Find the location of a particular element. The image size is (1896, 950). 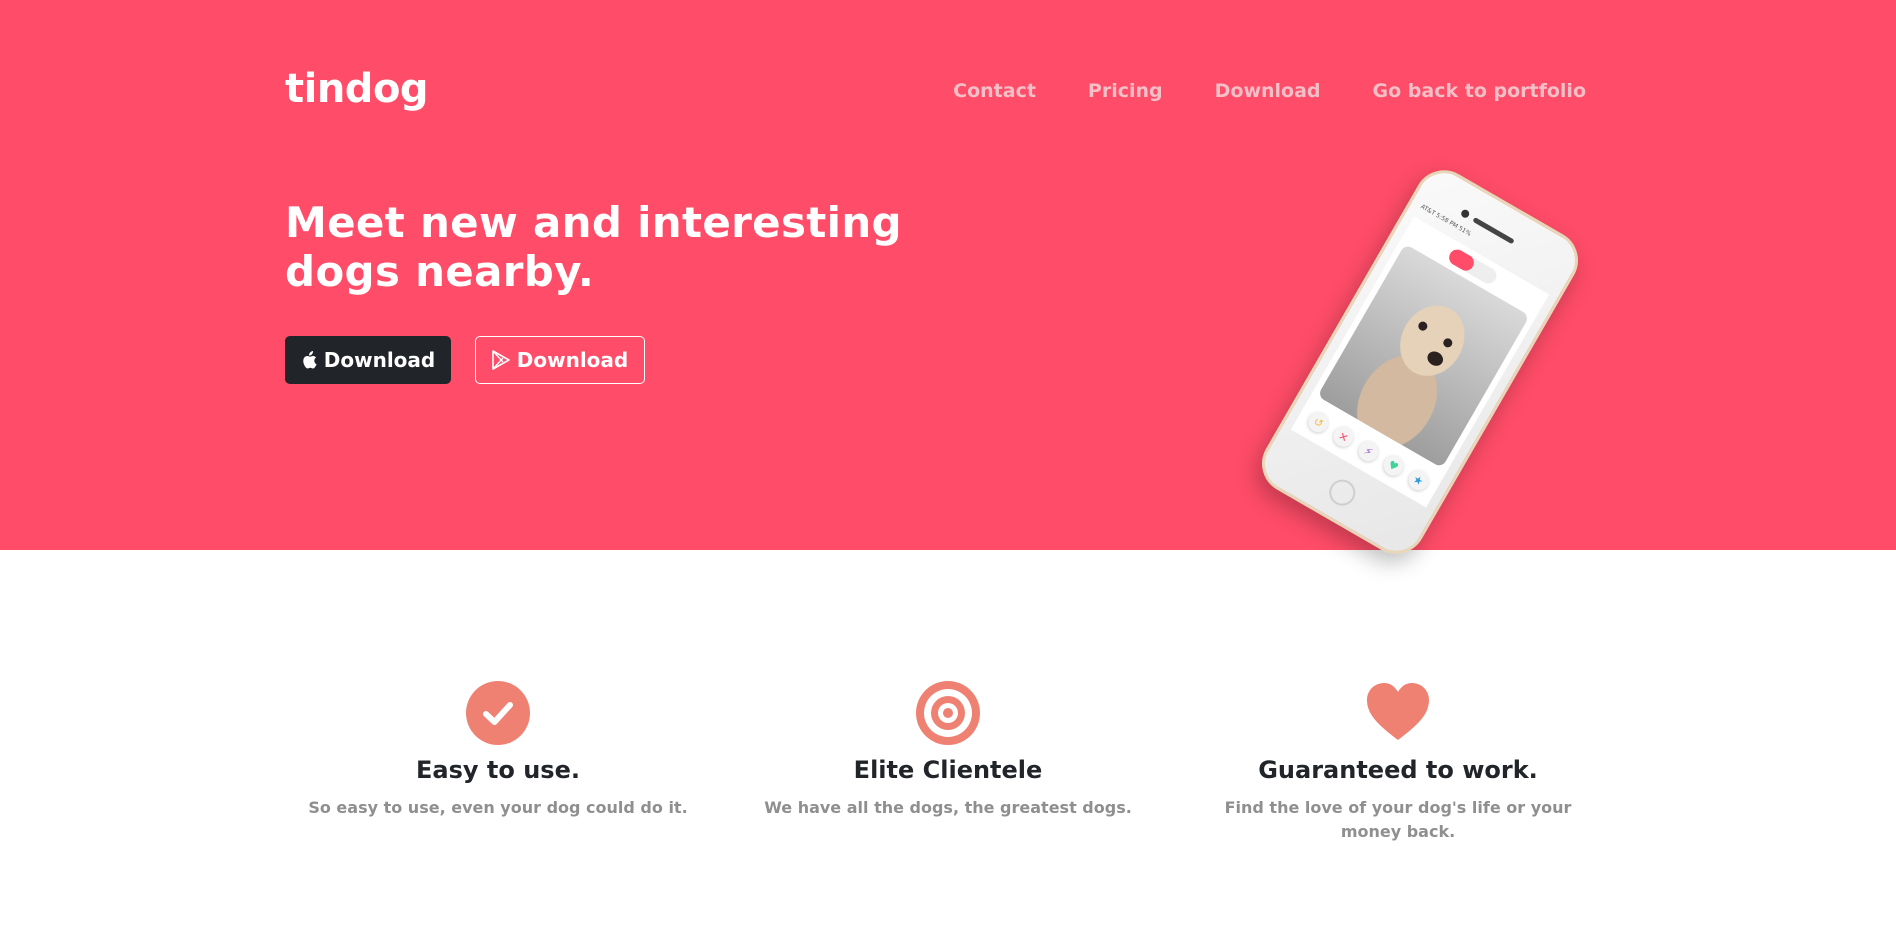

hero-headline-line1: Meet new and interesting is located at coordinates (593, 222).